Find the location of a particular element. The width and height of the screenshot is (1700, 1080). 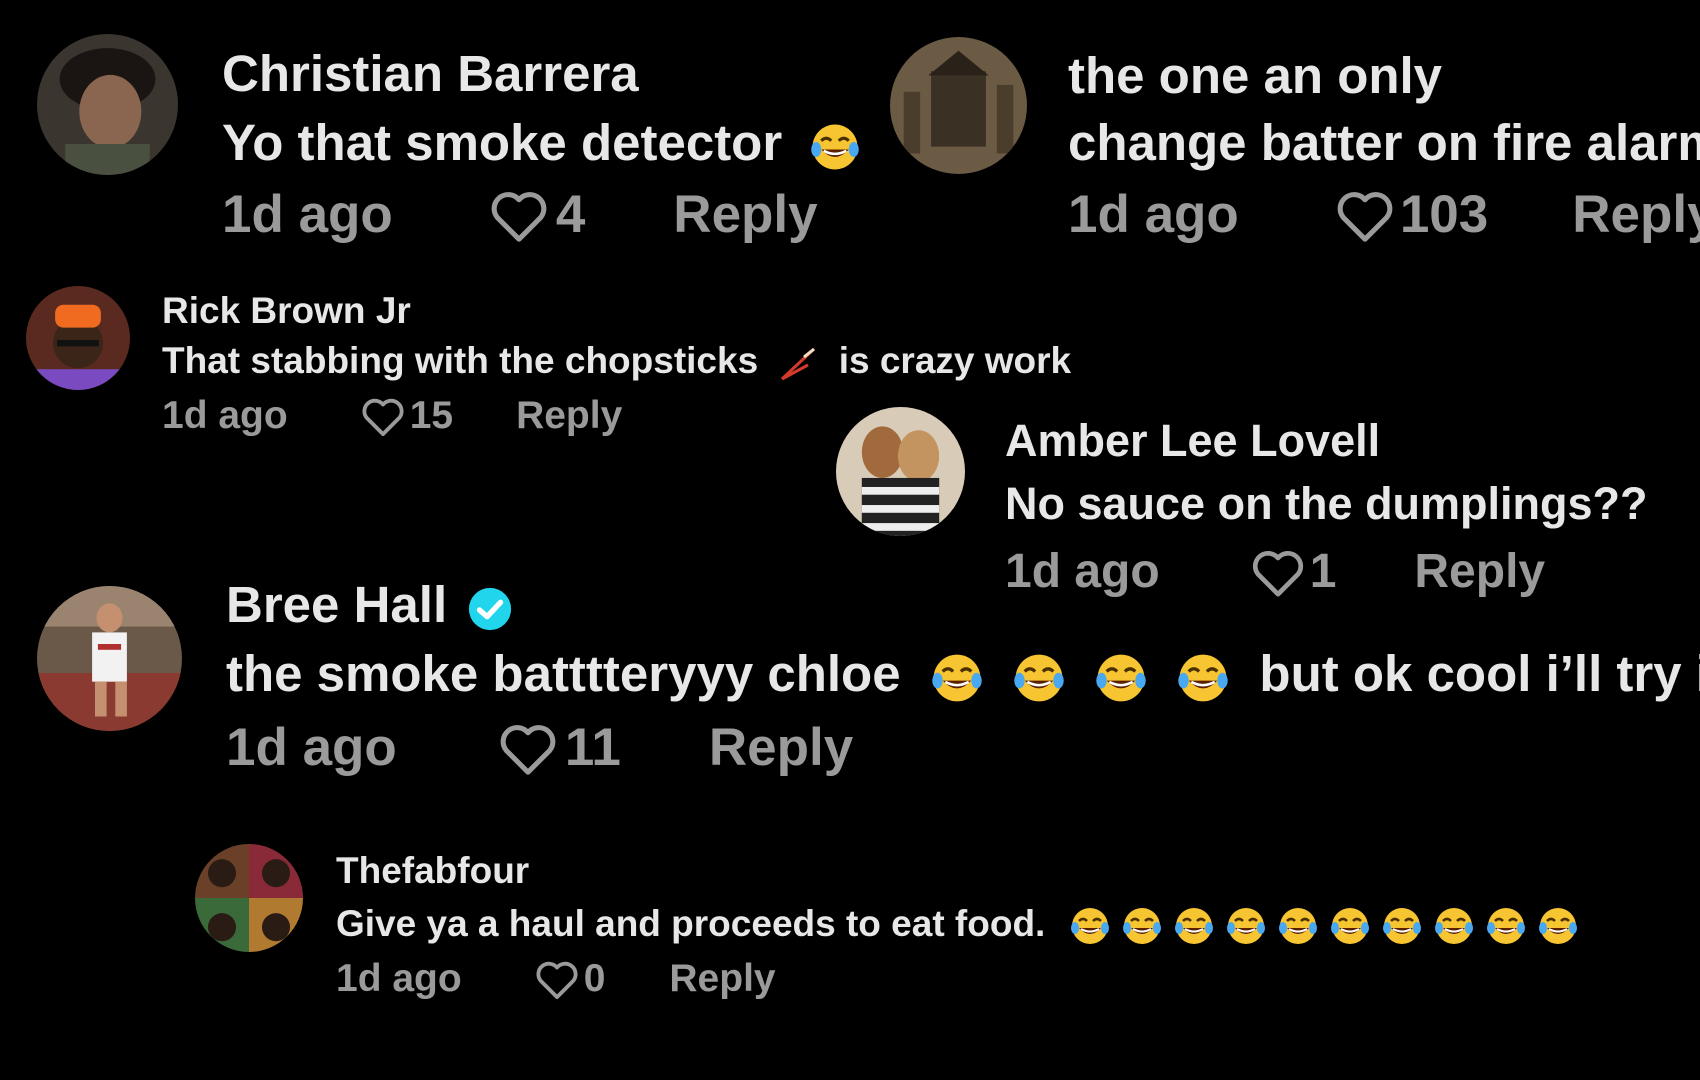

comment-meta: 1d ago 103 Reply is located at coordinates (1384, 214).